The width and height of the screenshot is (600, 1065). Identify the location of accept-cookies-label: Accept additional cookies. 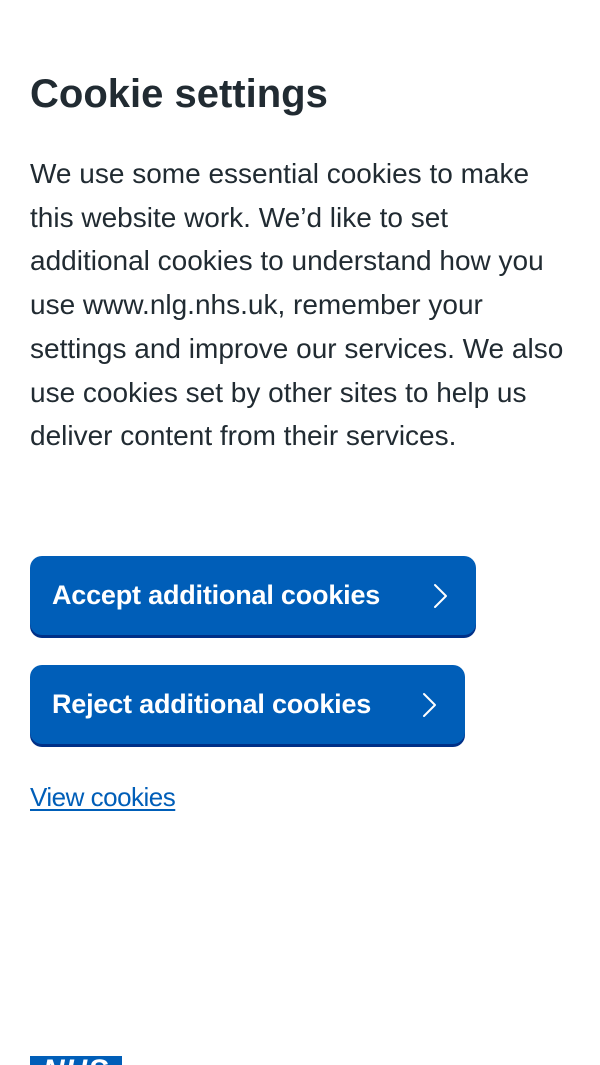
(216, 595).